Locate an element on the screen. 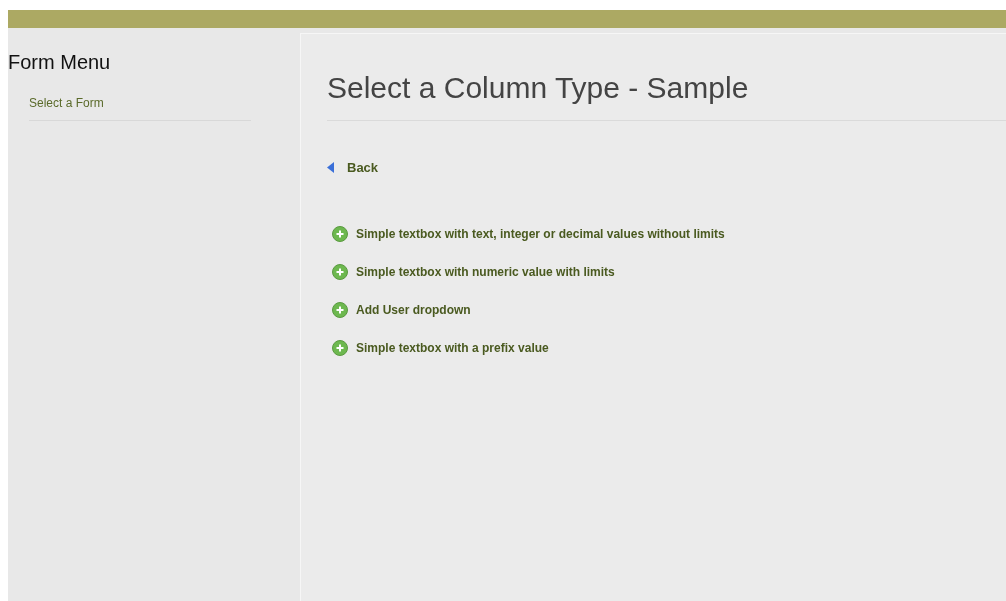  add-option-link: Add User dropdown is located at coordinates (401, 309).